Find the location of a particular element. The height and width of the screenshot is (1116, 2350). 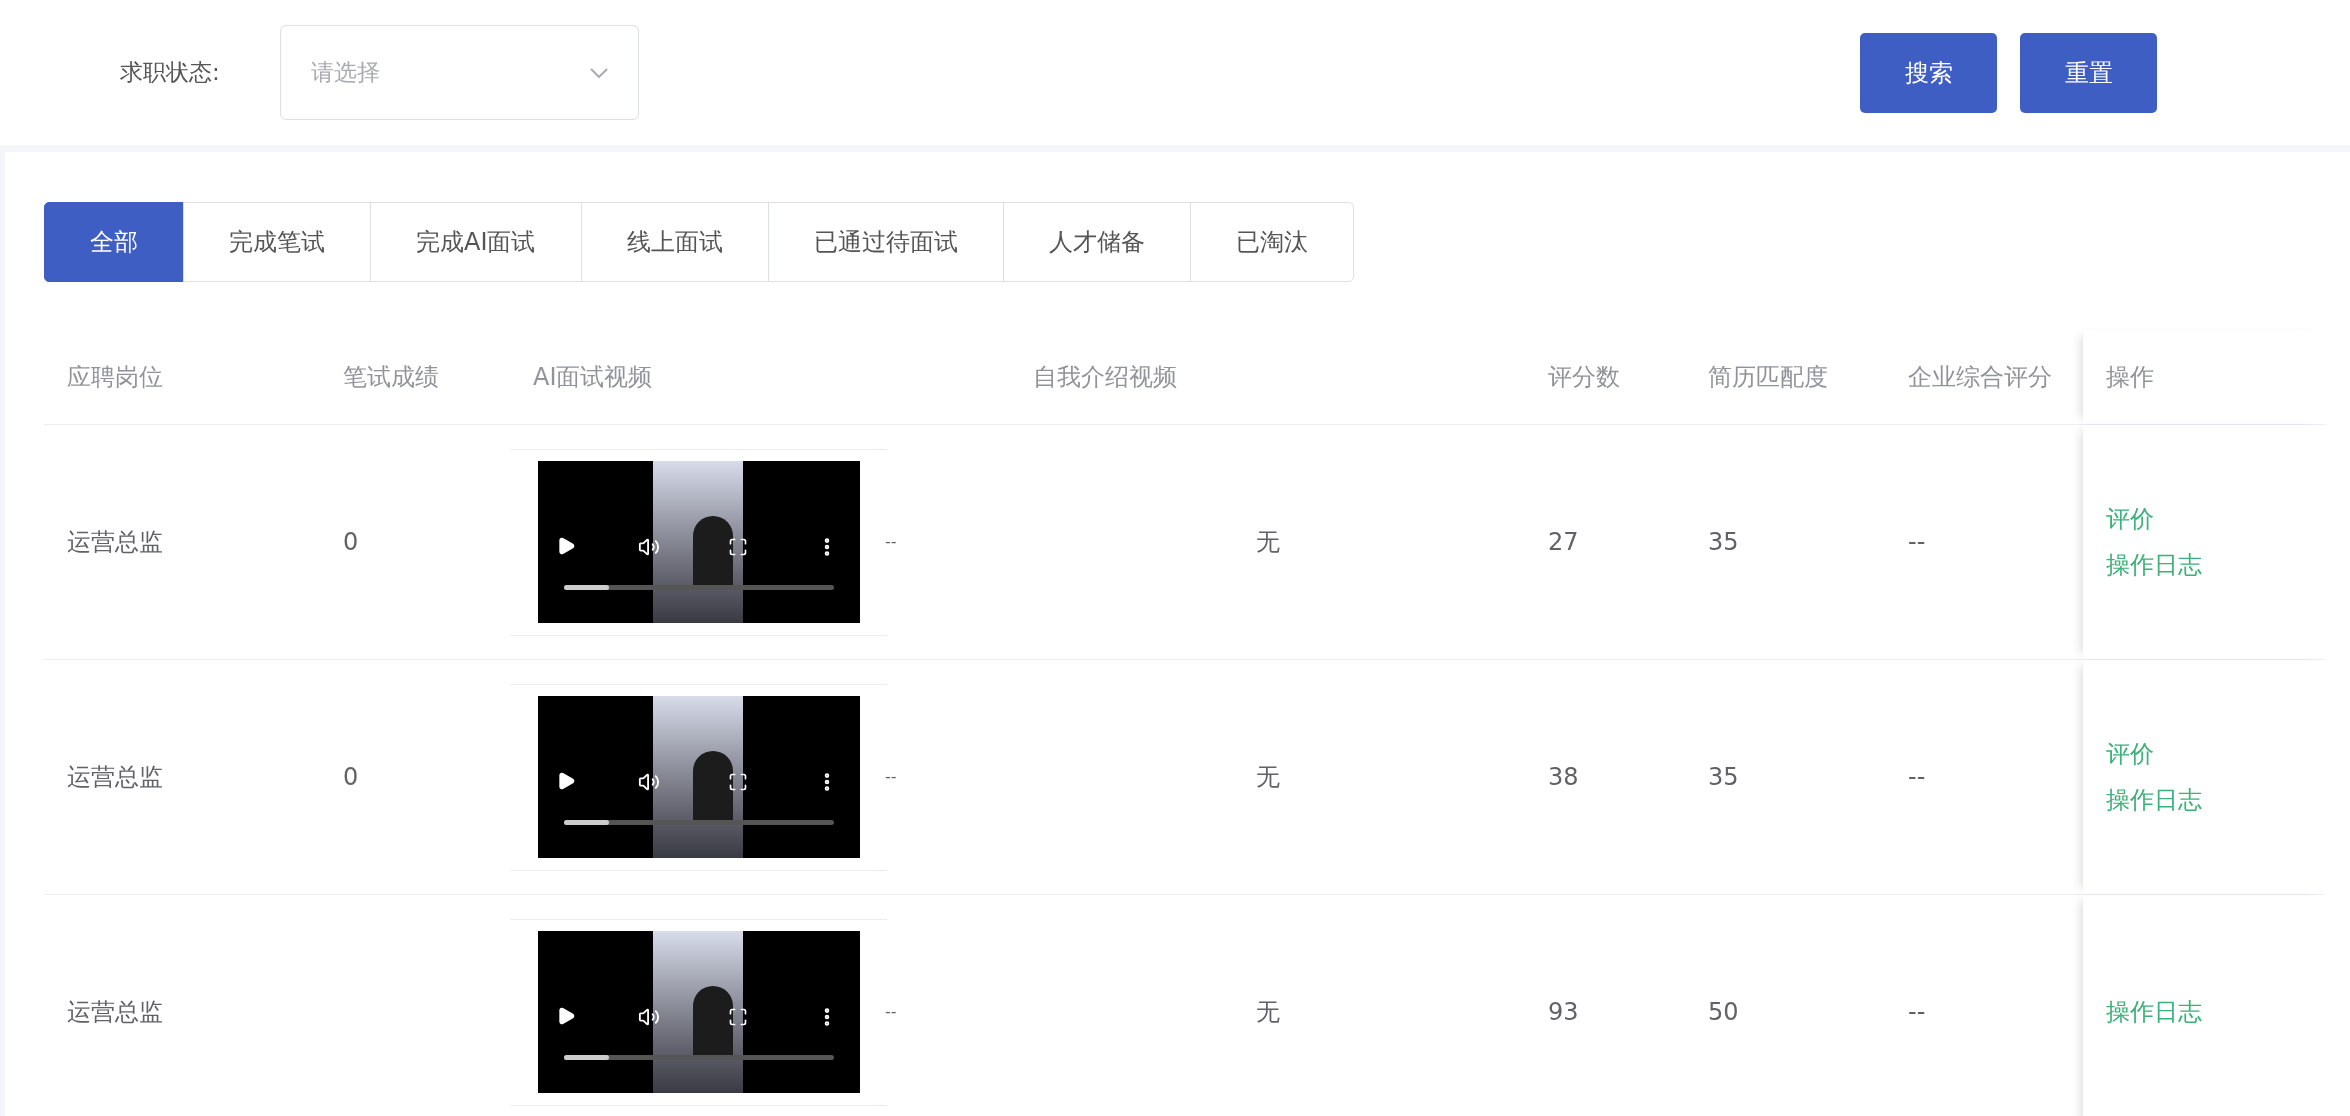

table-cell-text: 38 is located at coordinates (1563, 777).